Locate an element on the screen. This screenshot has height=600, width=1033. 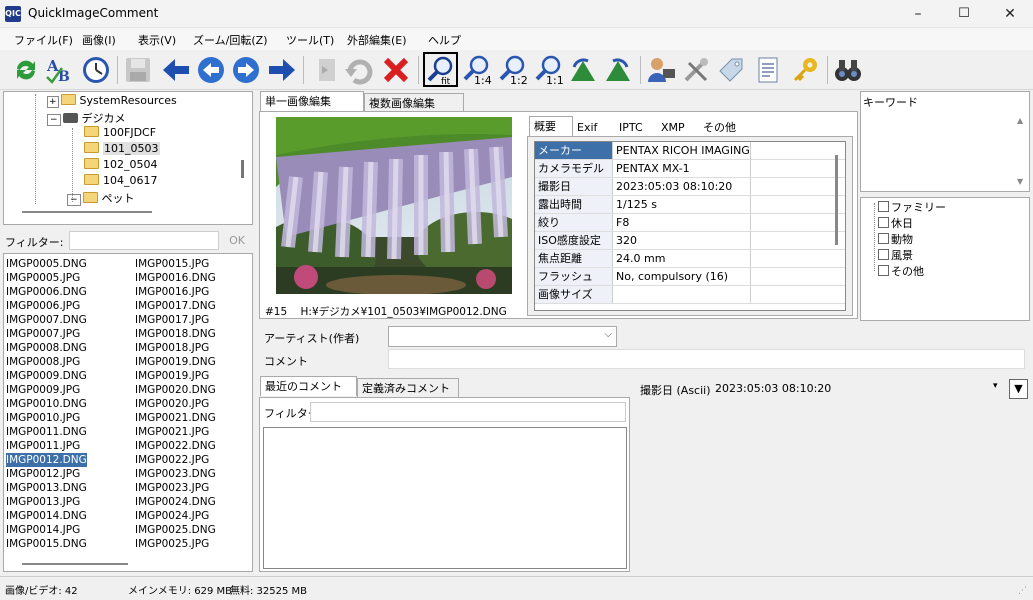
file-list-item: IMGP0019.JPG is located at coordinates (175, 376).